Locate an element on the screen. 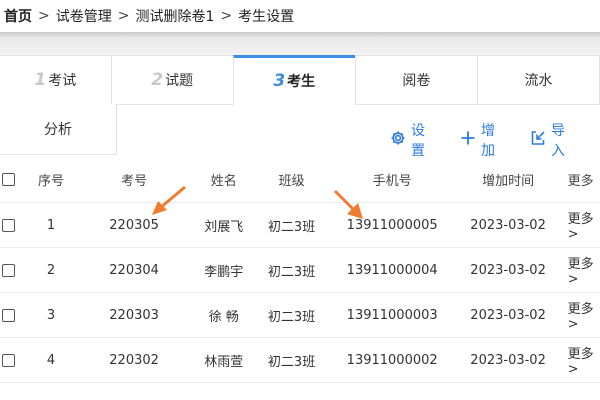 The image size is (600, 400). header-seq: 序号 is located at coordinates (50, 181).